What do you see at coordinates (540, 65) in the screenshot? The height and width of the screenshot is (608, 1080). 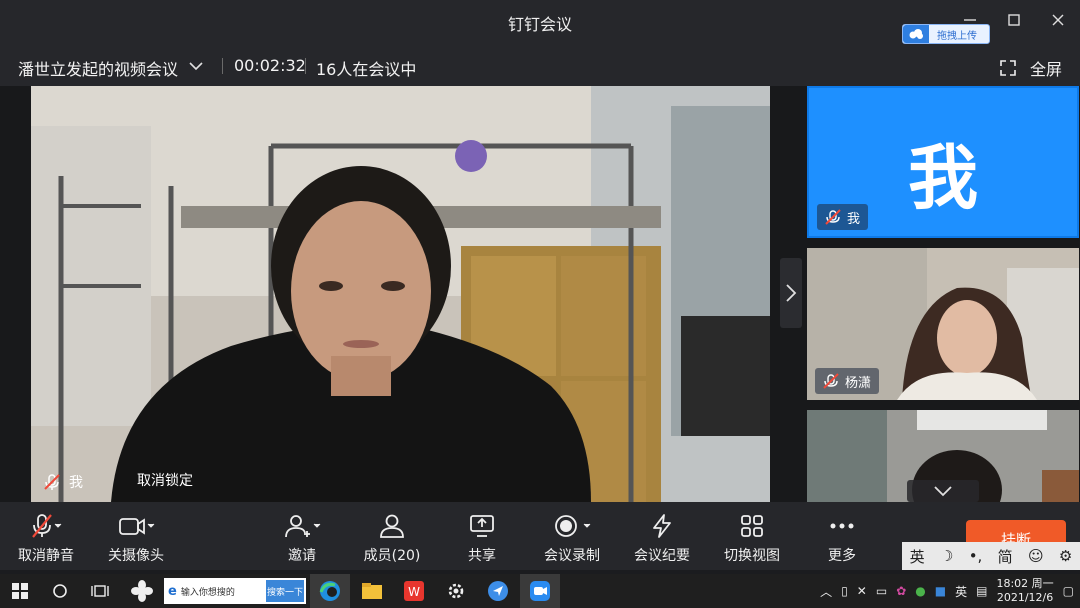 I see `meeting-info-bar: 潘世立发起的视频会议 00:02:32 16人在会议中 全屏` at bounding box center [540, 65].